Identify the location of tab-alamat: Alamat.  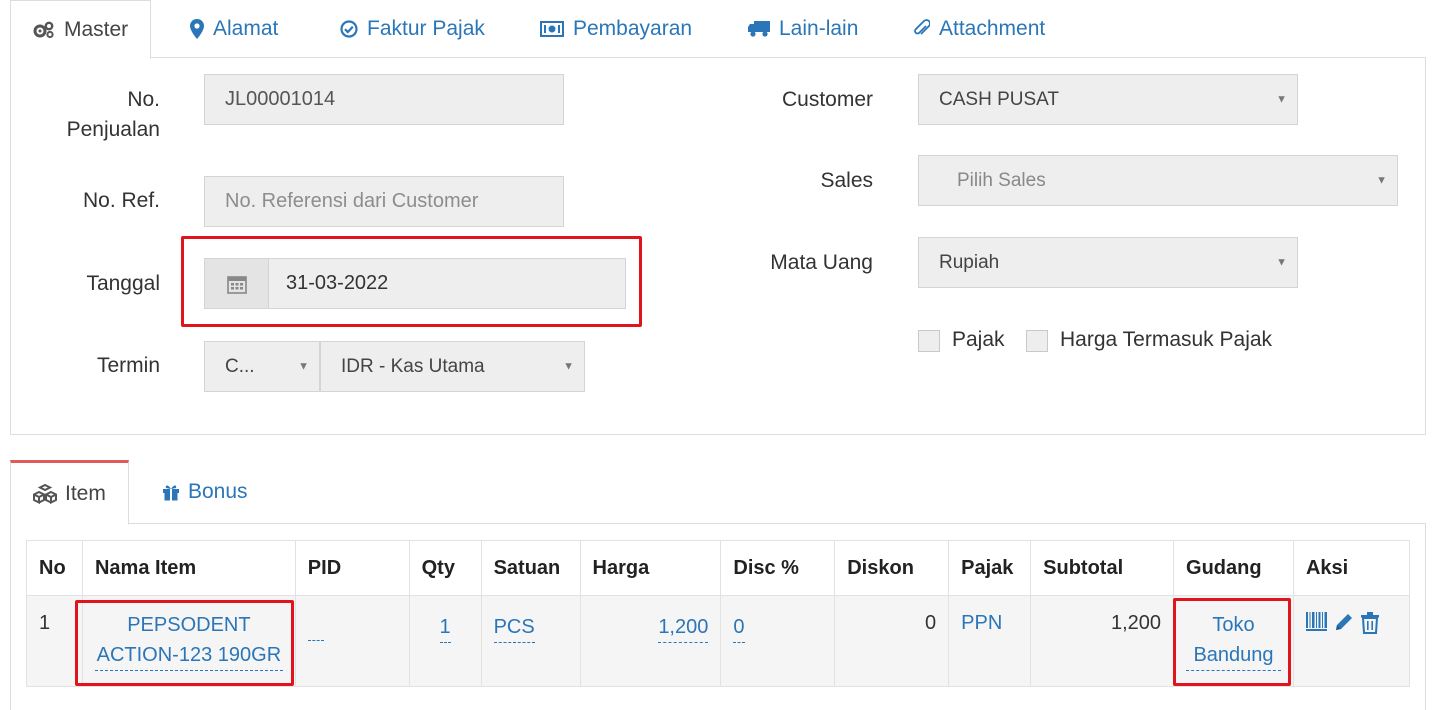
(234, 29).